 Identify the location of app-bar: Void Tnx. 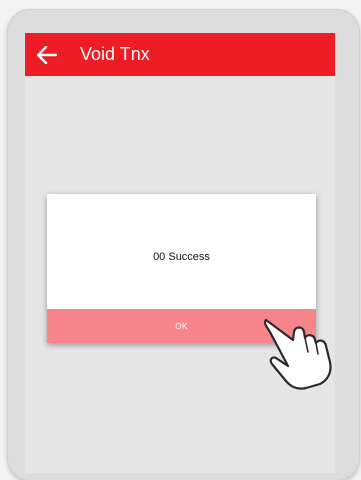
(180, 54).